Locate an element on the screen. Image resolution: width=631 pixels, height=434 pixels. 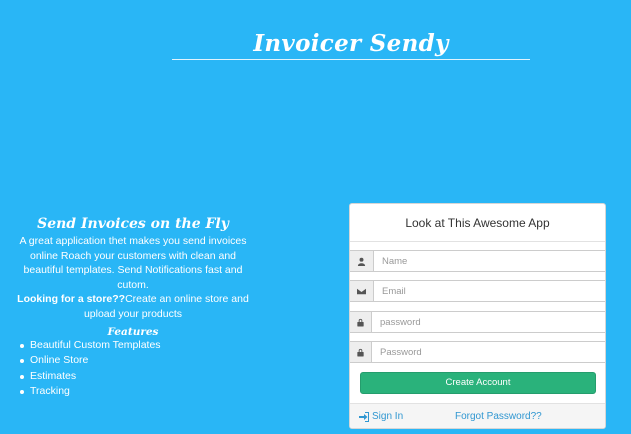
feature-item: Estimates is located at coordinates (90, 376).